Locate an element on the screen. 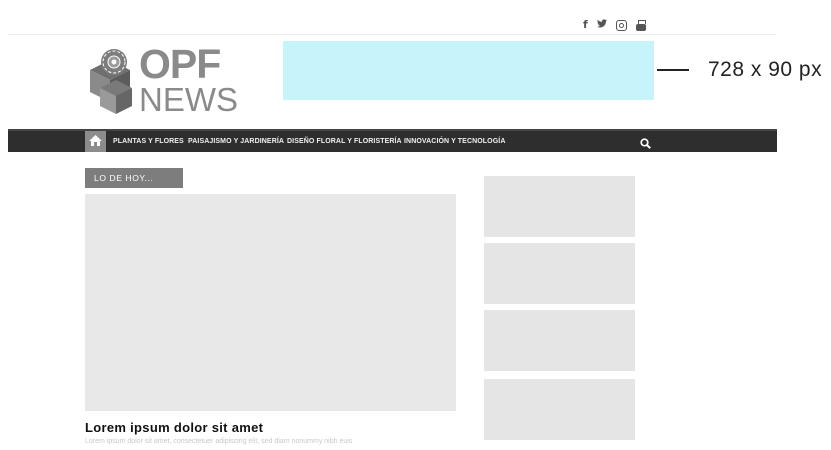 Image resolution: width=831 pixels, height=450 pixels. home-icon is located at coordinates (95, 140).